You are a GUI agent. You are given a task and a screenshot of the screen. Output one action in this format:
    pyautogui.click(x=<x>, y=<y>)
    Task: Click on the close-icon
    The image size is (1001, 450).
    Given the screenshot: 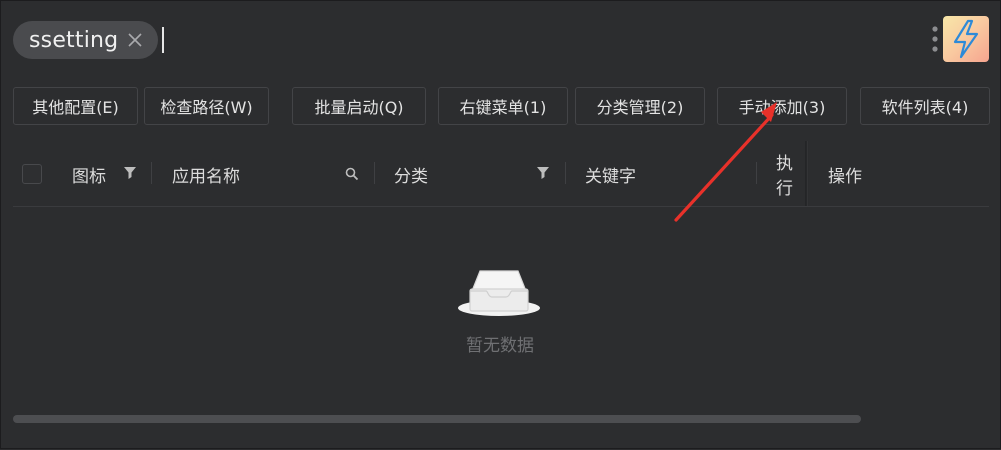 What is the action you would take?
    pyautogui.click(x=135, y=40)
    